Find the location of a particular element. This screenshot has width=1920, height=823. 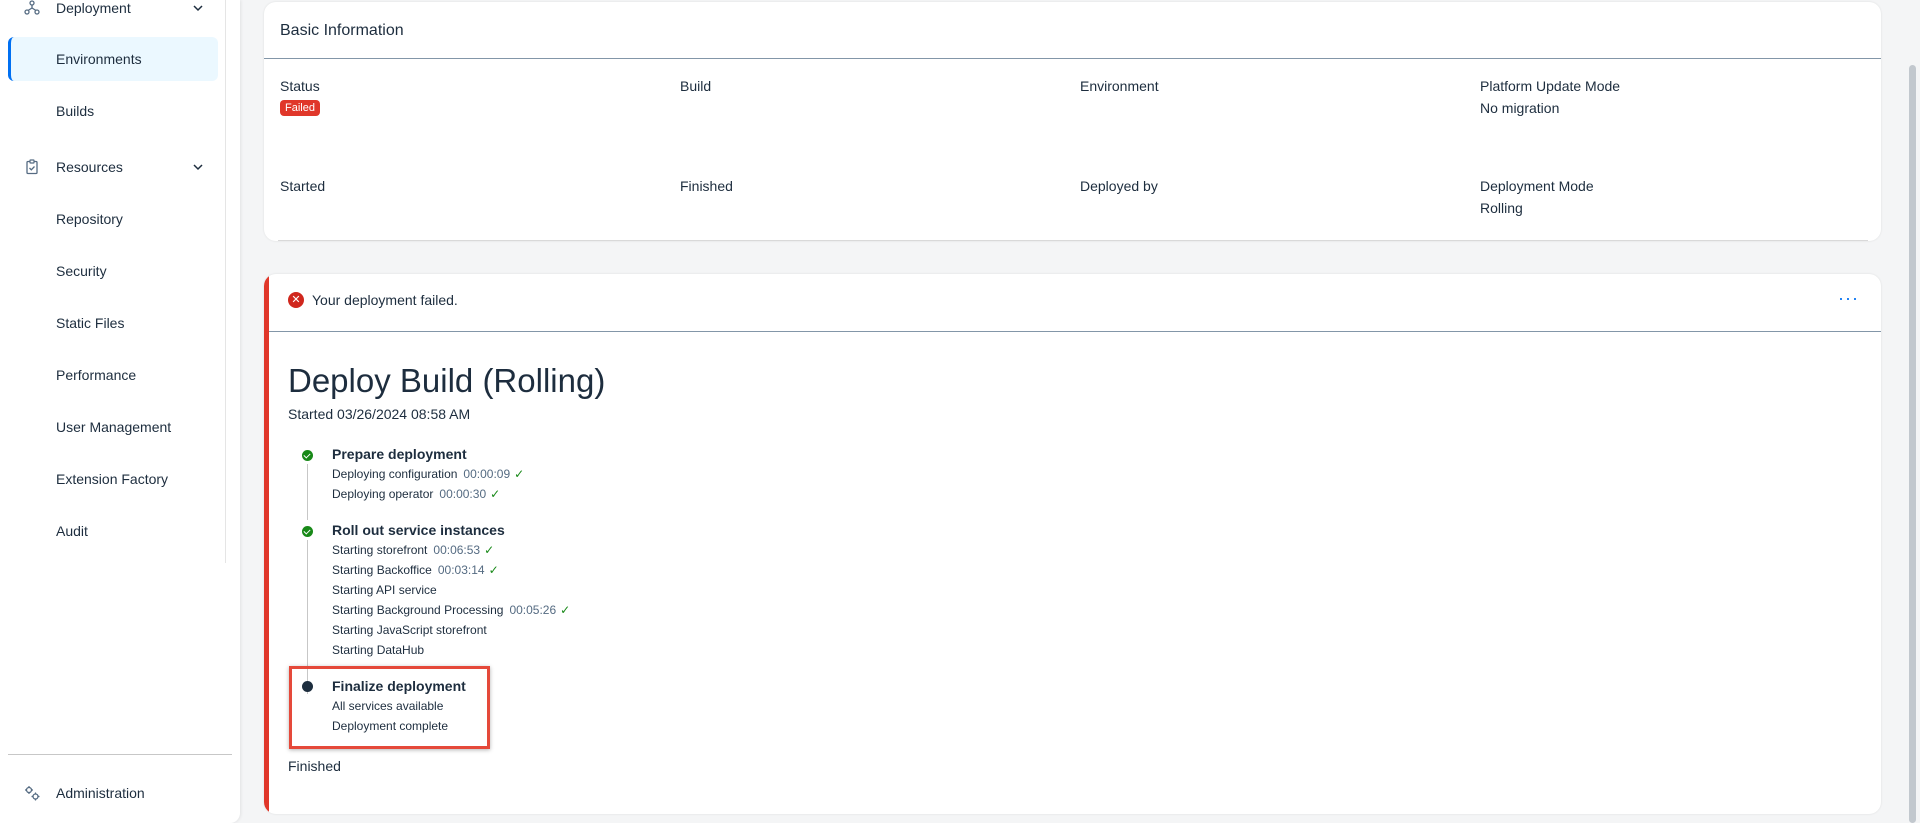

started-field: Started is located at coordinates (302, 186).